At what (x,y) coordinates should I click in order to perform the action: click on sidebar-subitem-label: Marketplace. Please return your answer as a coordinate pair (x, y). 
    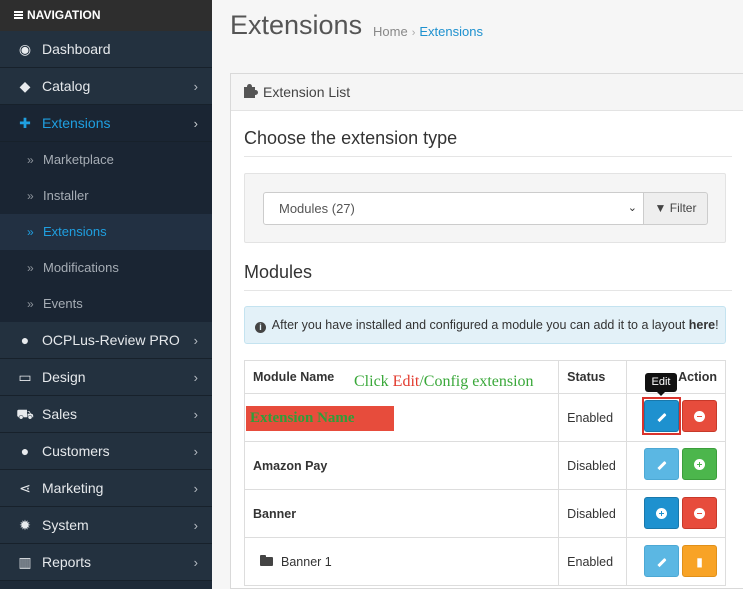
    Looking at the image, I should click on (78, 159).